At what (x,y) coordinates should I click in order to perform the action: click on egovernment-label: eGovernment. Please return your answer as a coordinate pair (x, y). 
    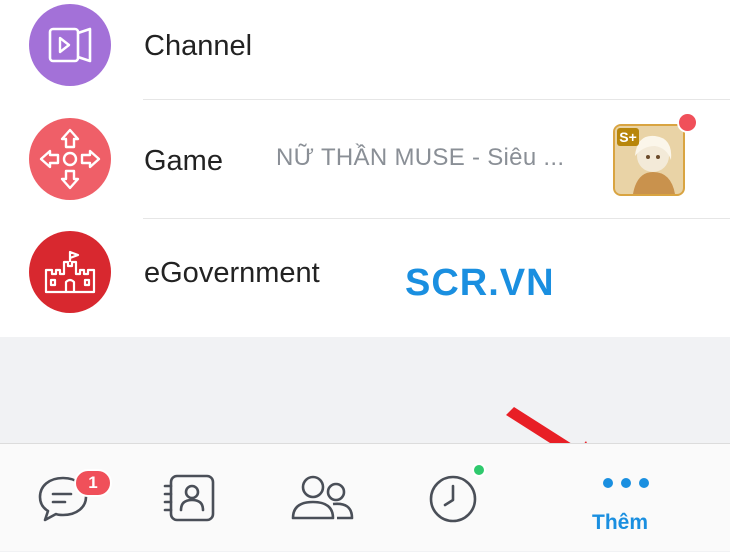
    Looking at the image, I should click on (232, 273).